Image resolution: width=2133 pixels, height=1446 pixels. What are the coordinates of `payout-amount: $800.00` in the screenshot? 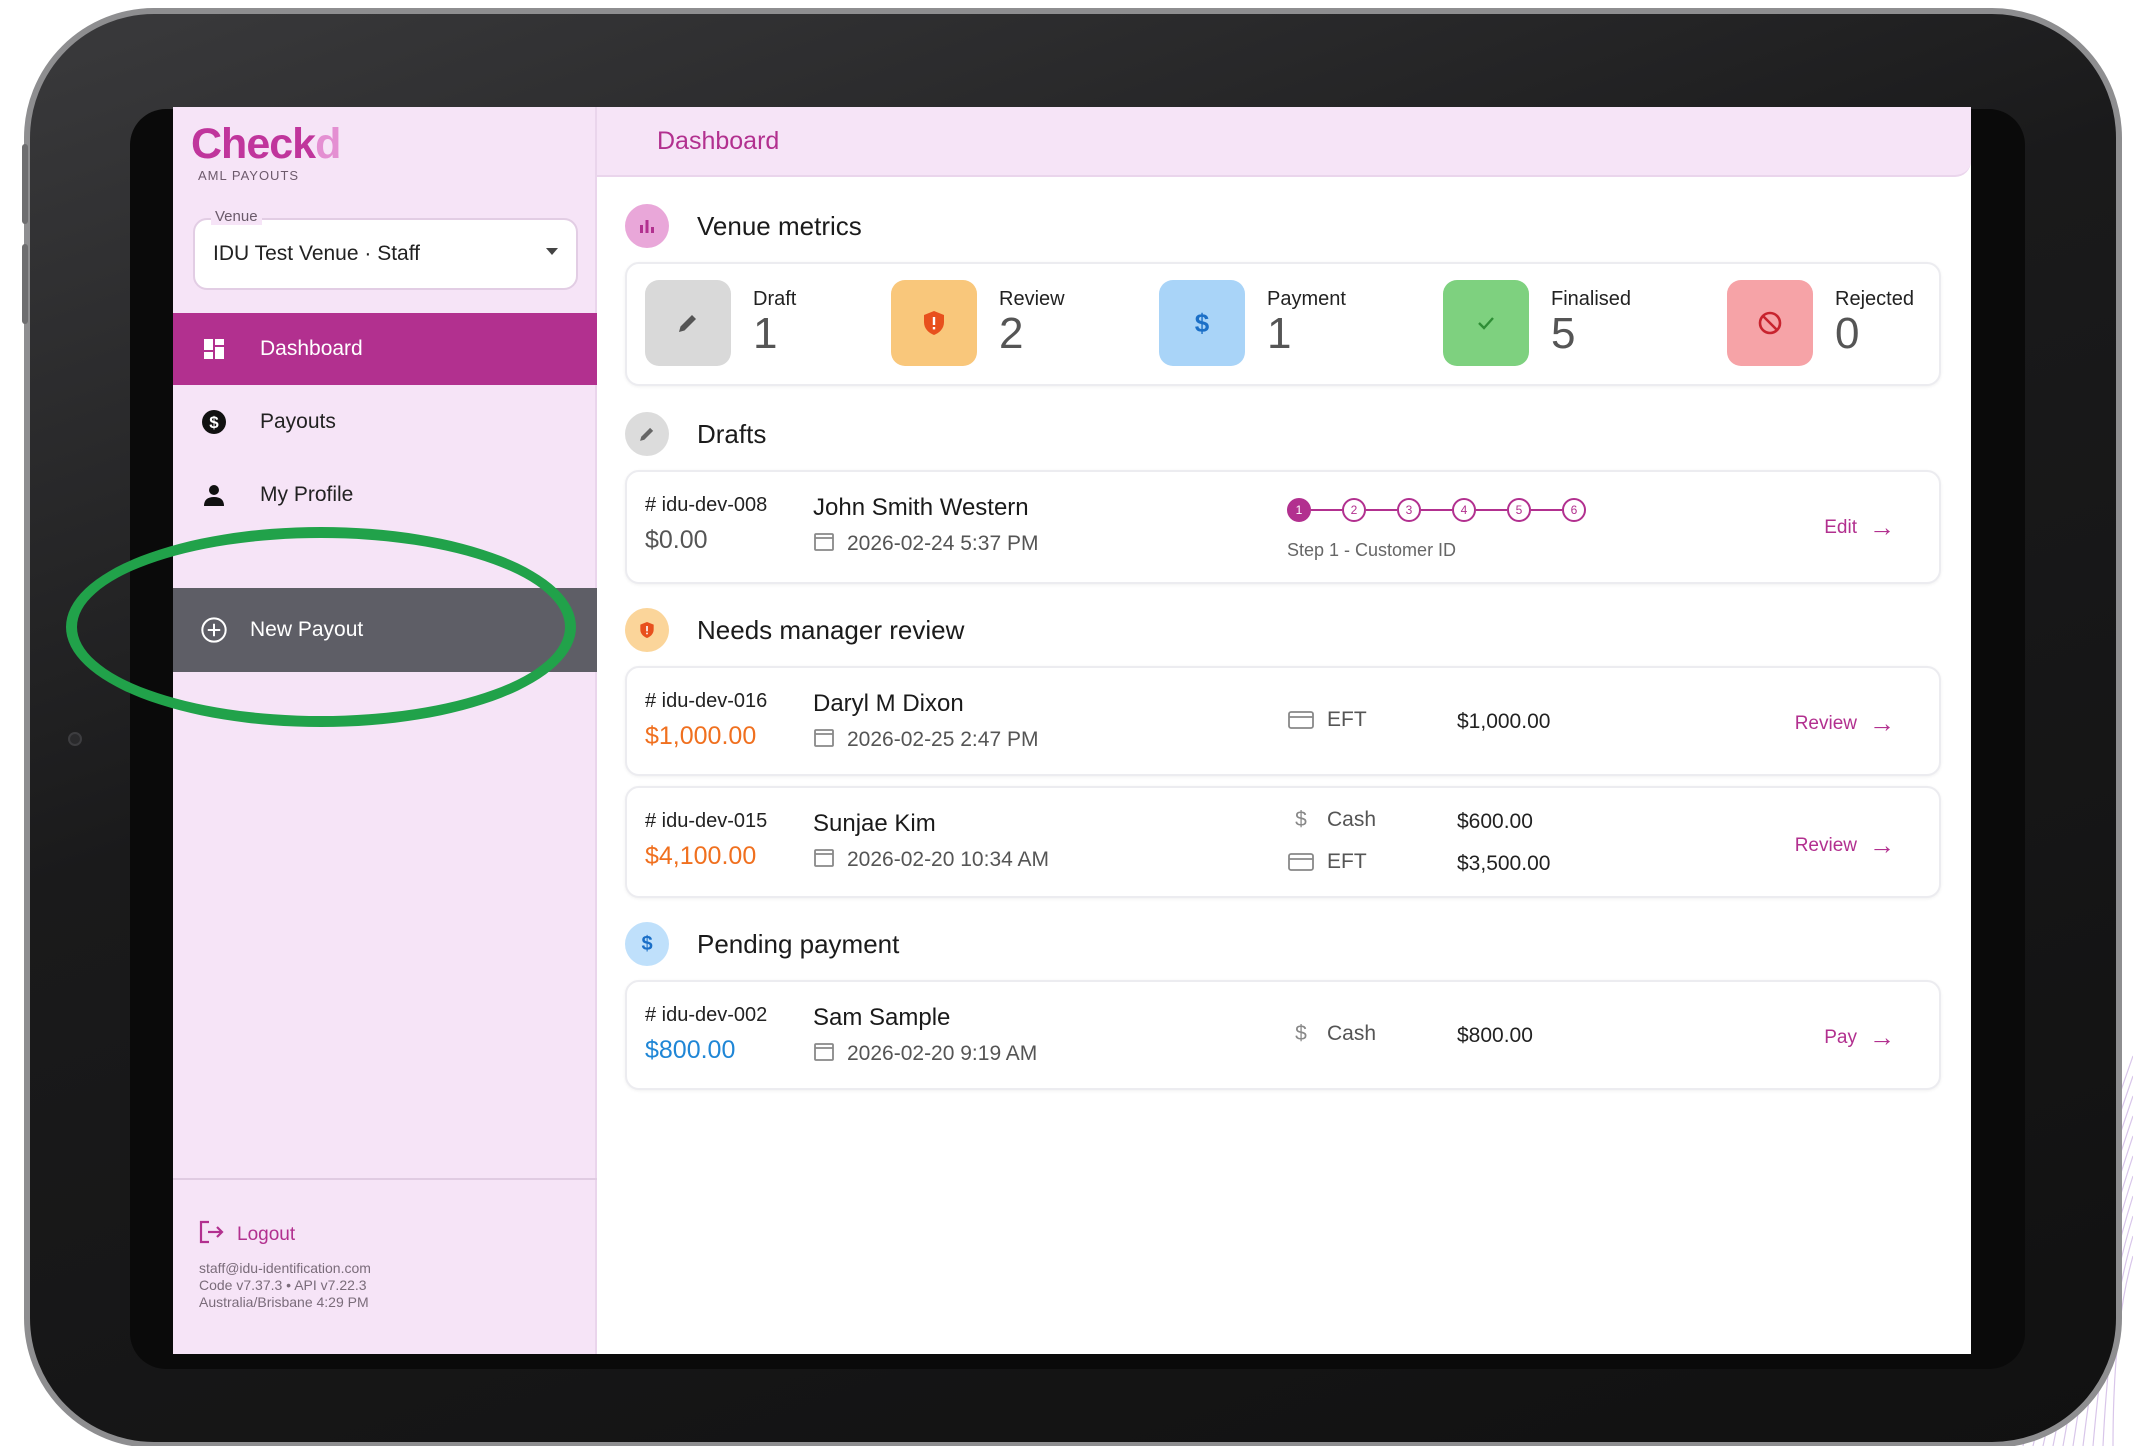 It's located at (690, 1050).